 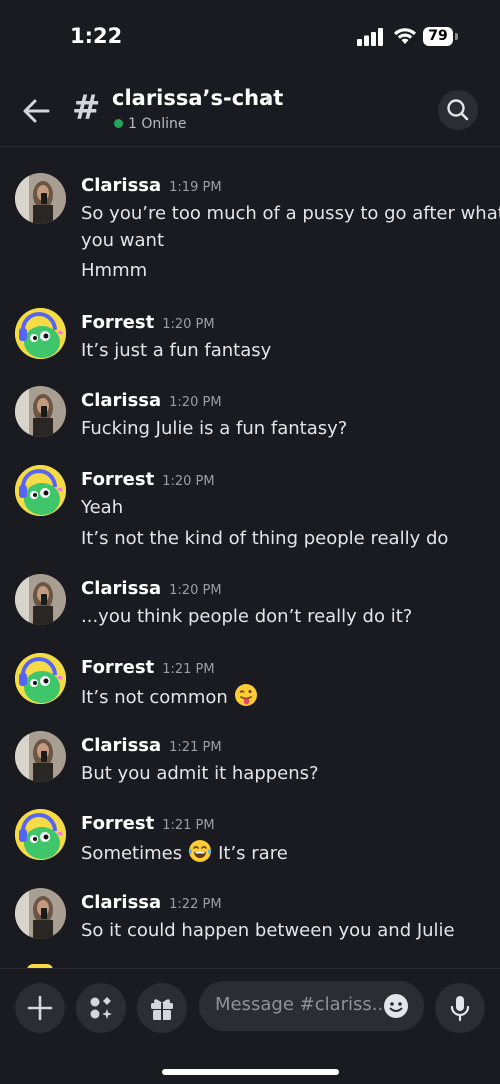 I want to click on message-text: Hmmm, so click(x=114, y=270).